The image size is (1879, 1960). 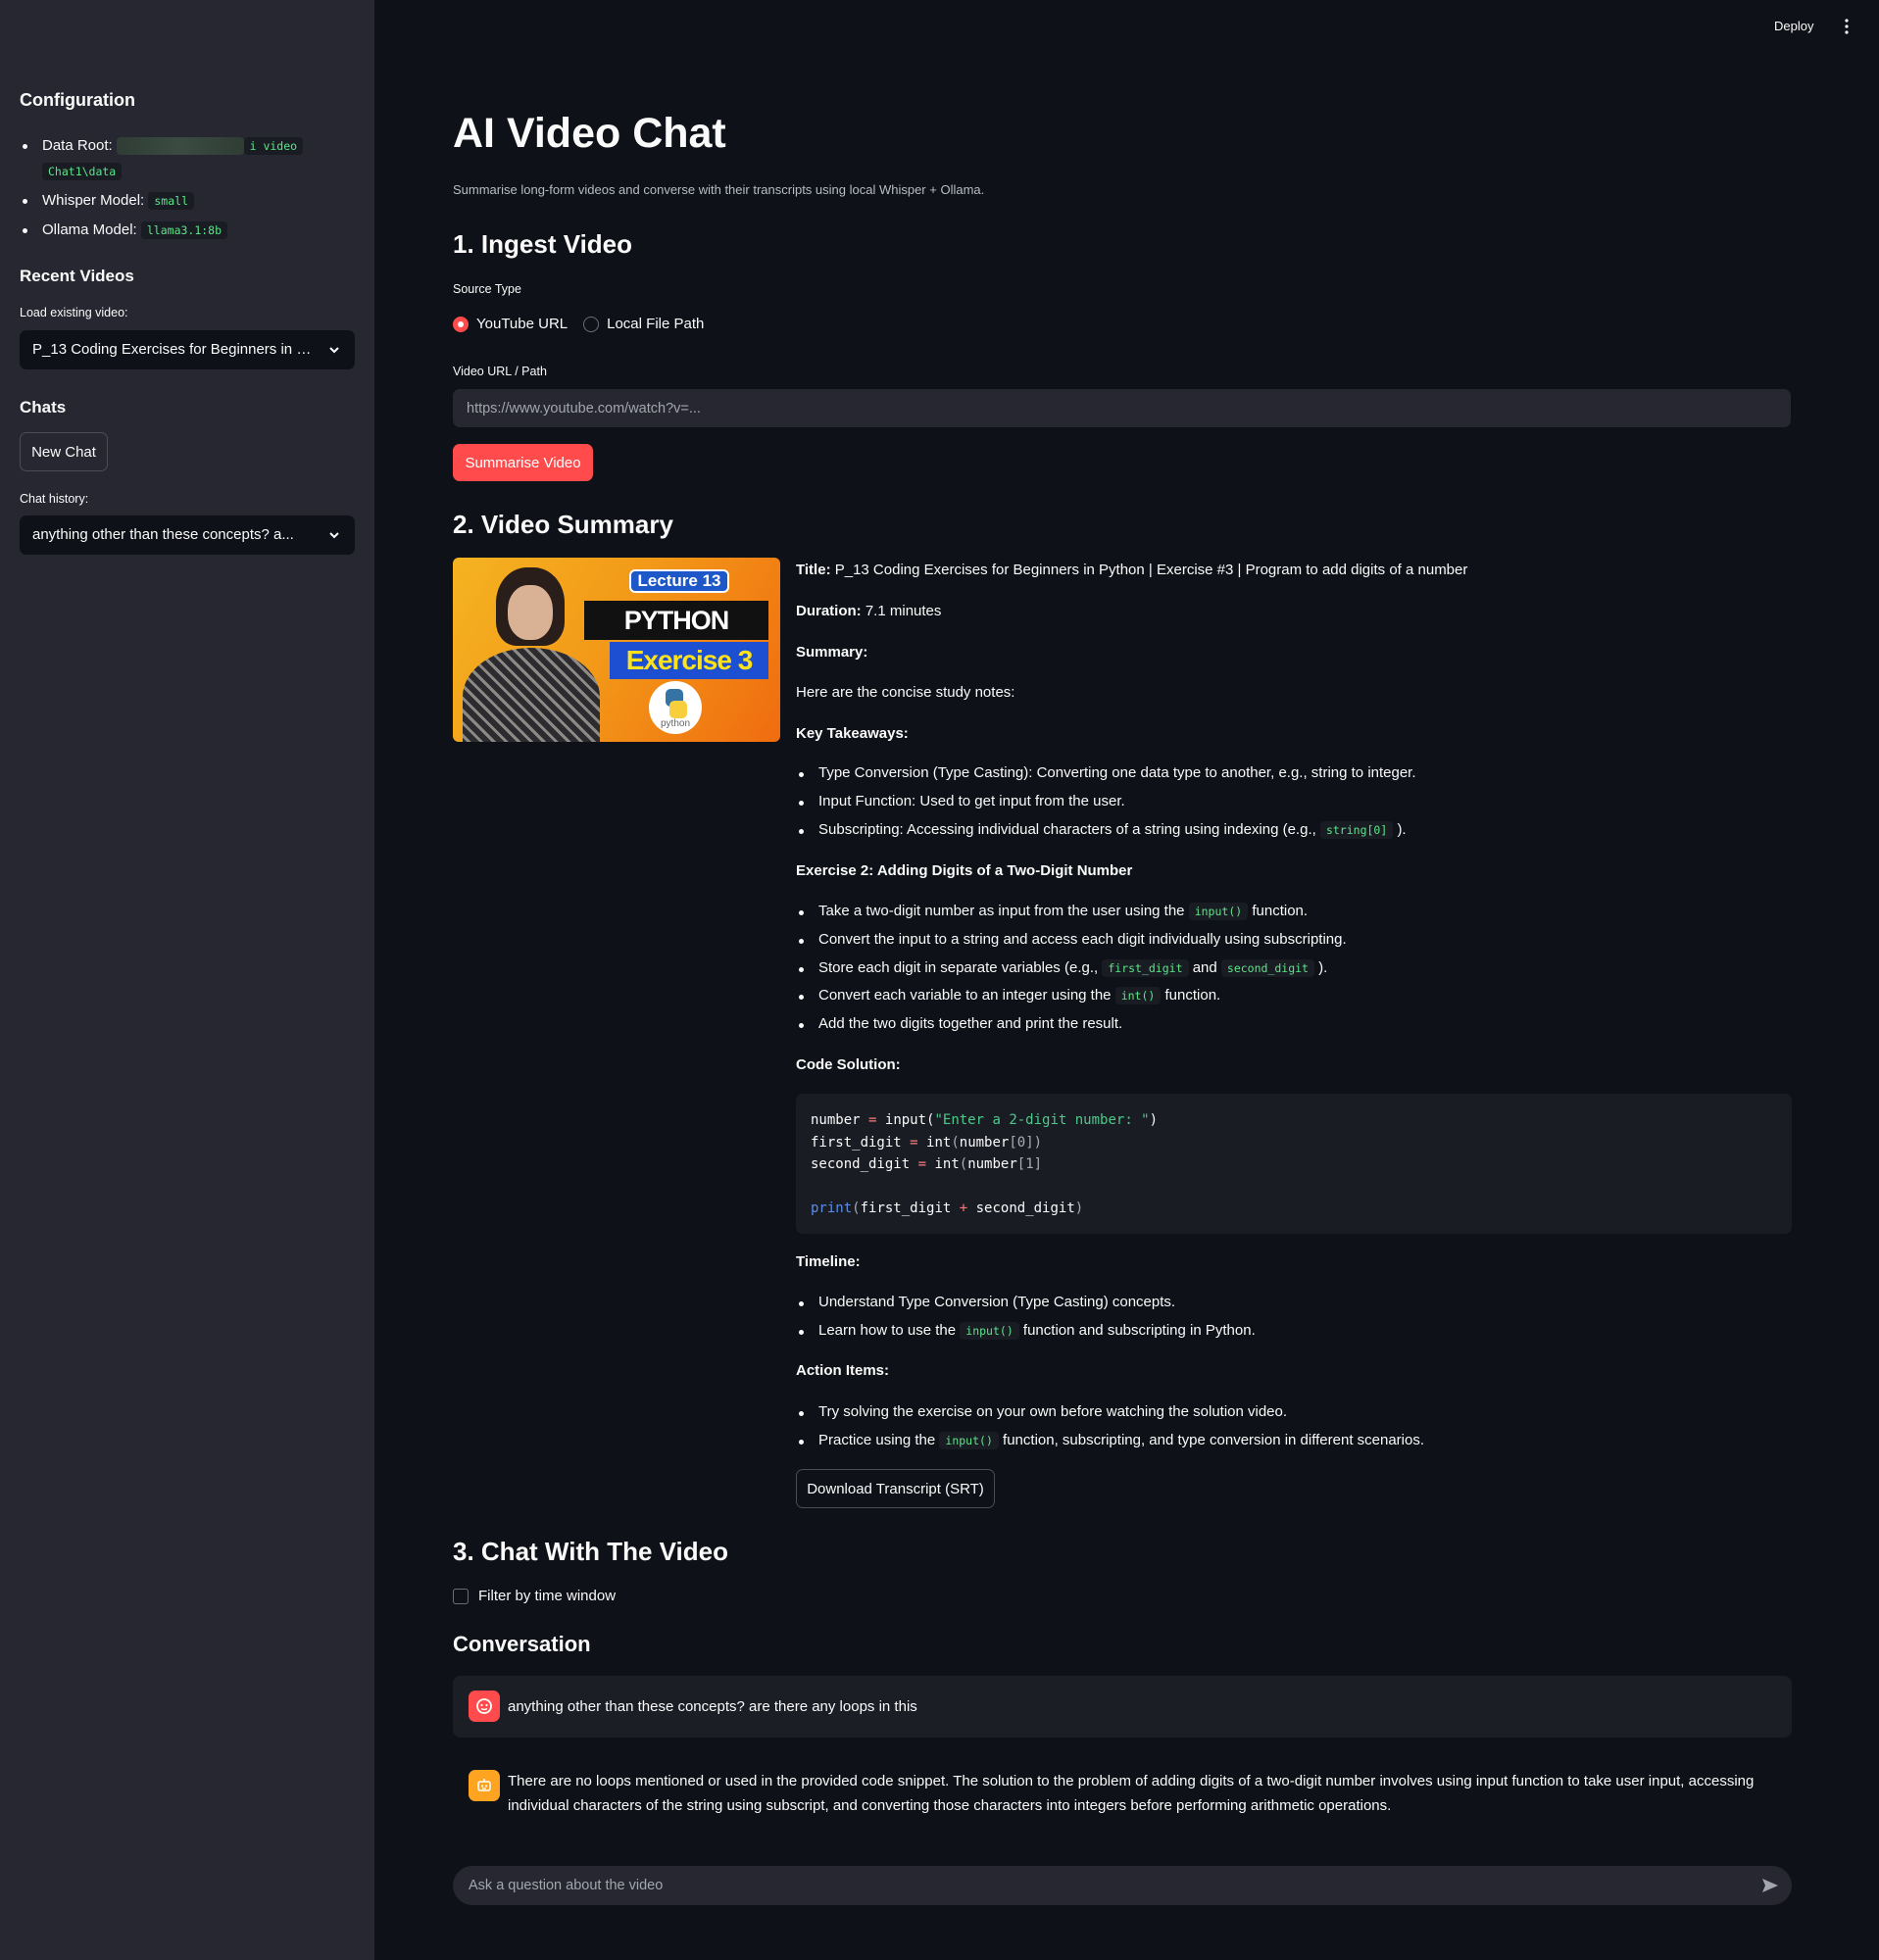 What do you see at coordinates (43, 407) in the screenshot?
I see `chats-heading: Chats` at bounding box center [43, 407].